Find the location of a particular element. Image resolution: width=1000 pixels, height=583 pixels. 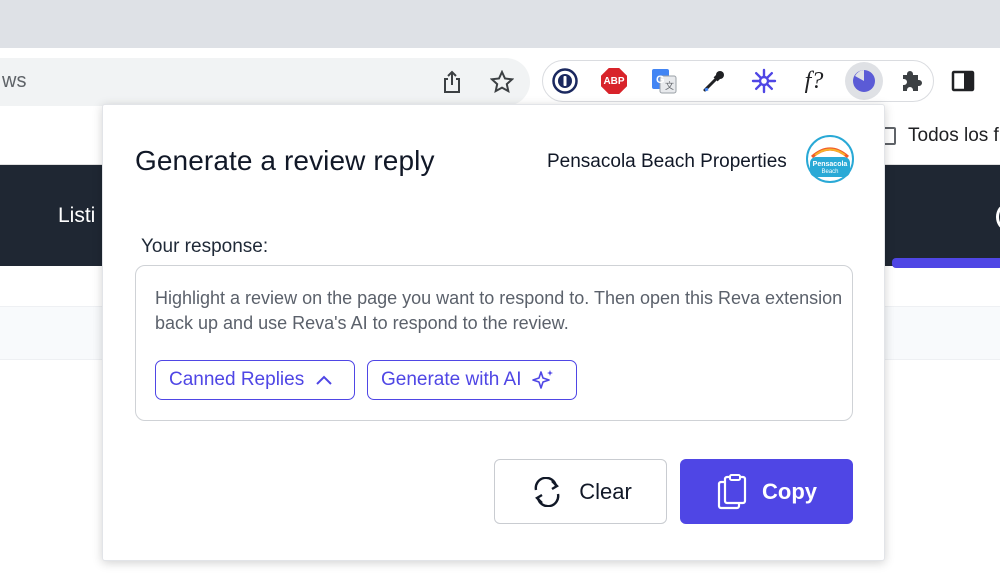

canned-replies-button: Canned Replies is located at coordinates (255, 380).